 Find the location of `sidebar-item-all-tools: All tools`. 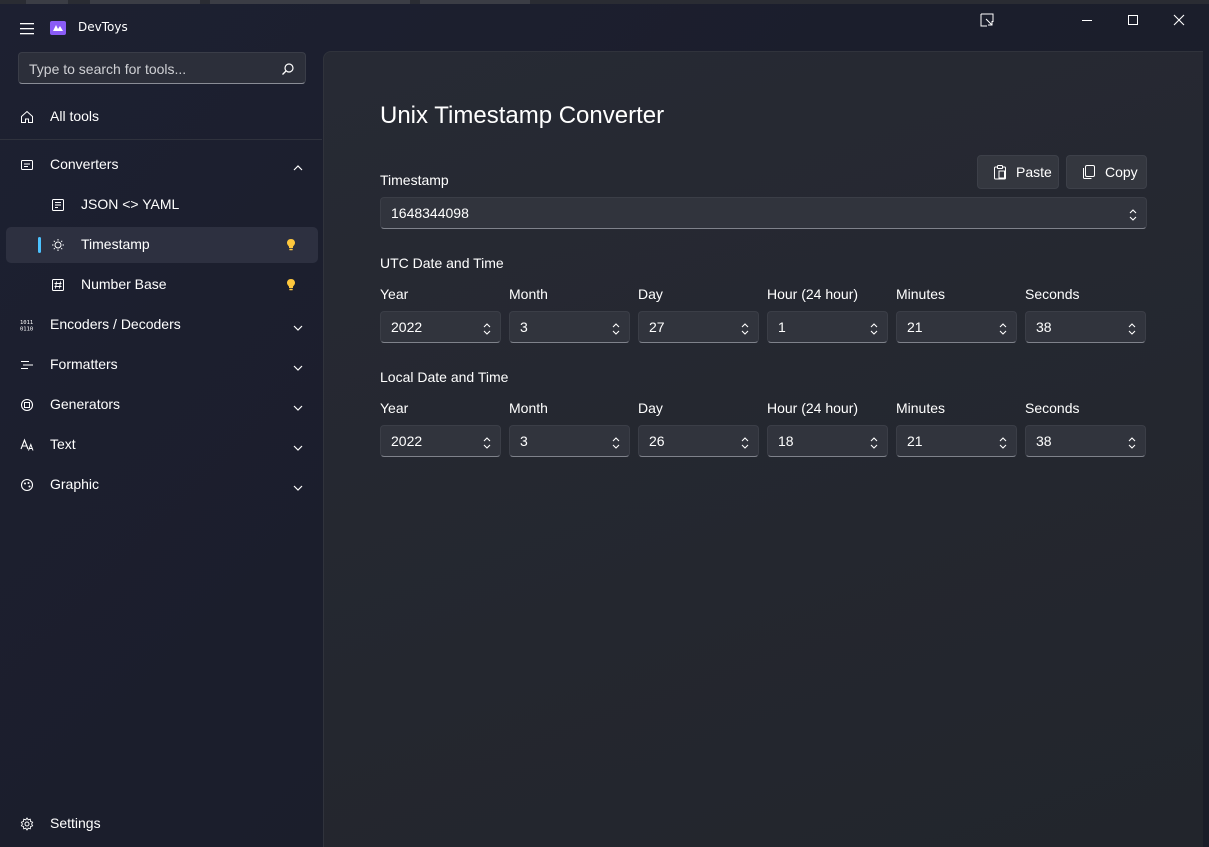

sidebar-item-all-tools: All tools is located at coordinates (162, 117).